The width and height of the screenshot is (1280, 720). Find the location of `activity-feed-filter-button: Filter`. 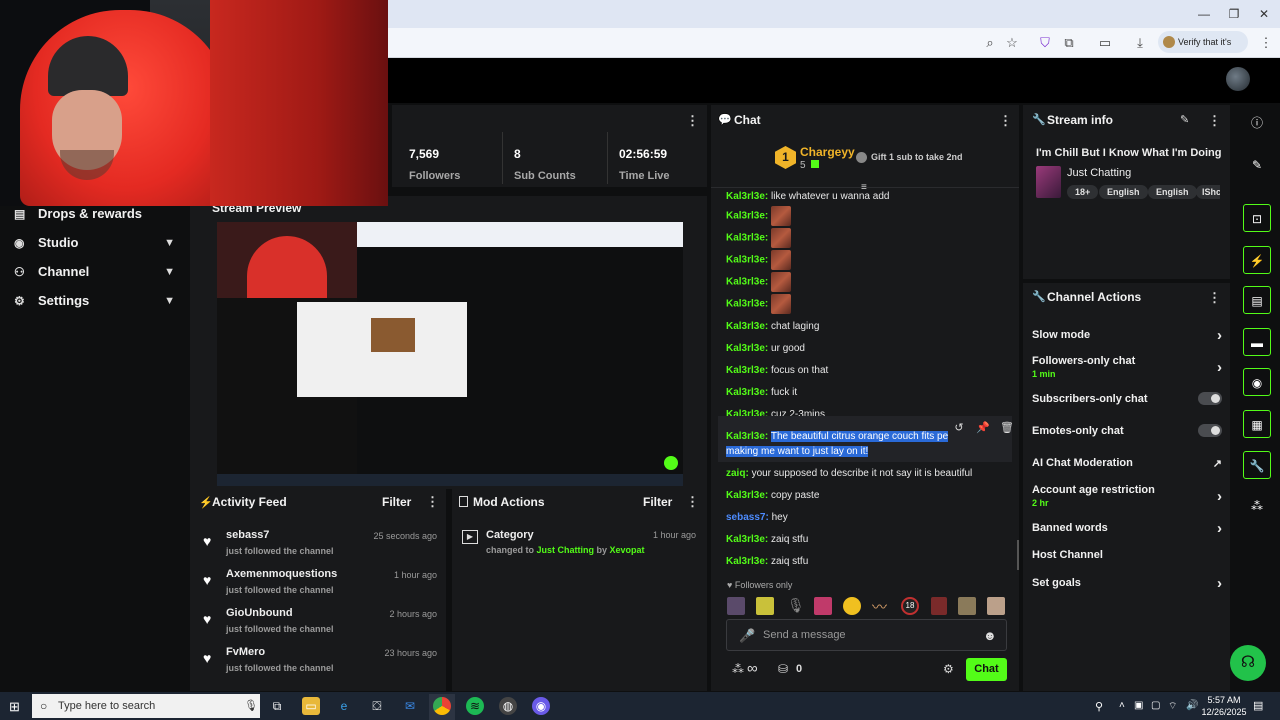

activity-feed-filter-button: Filter is located at coordinates (396, 502).